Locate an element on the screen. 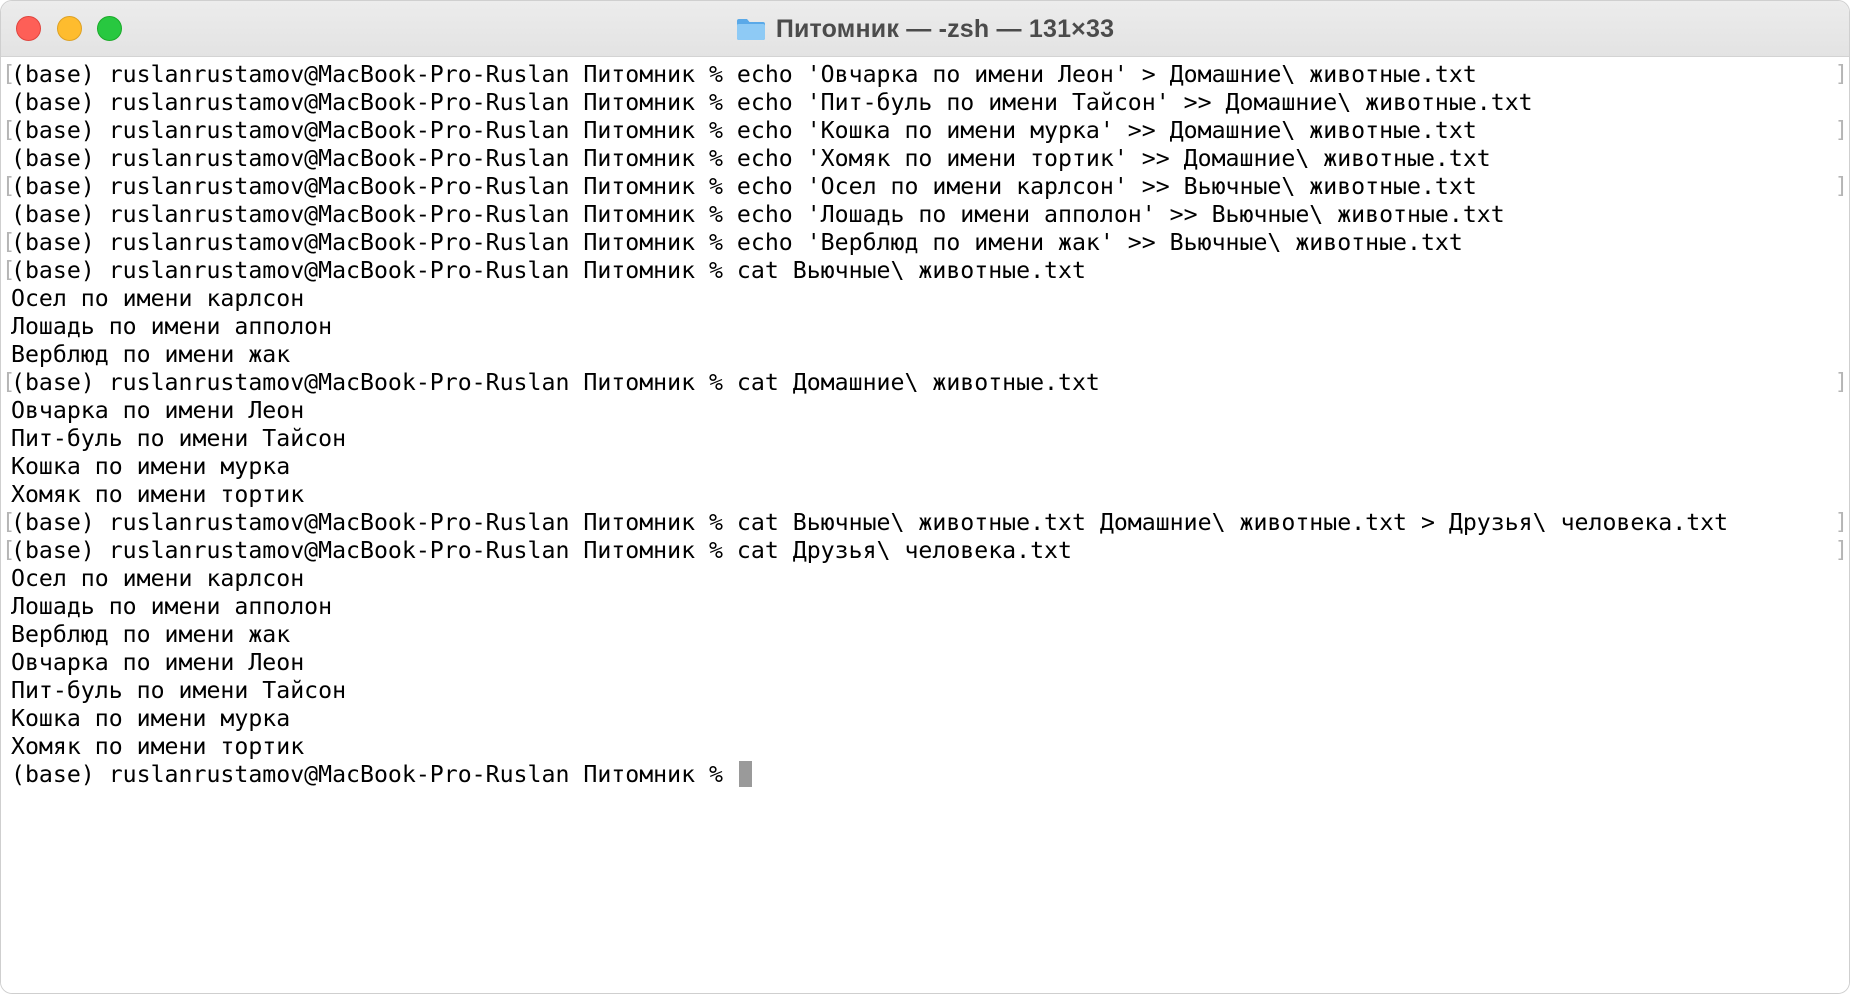  title-bar: Питомник — -zsh — 131×33 is located at coordinates (925, 29).